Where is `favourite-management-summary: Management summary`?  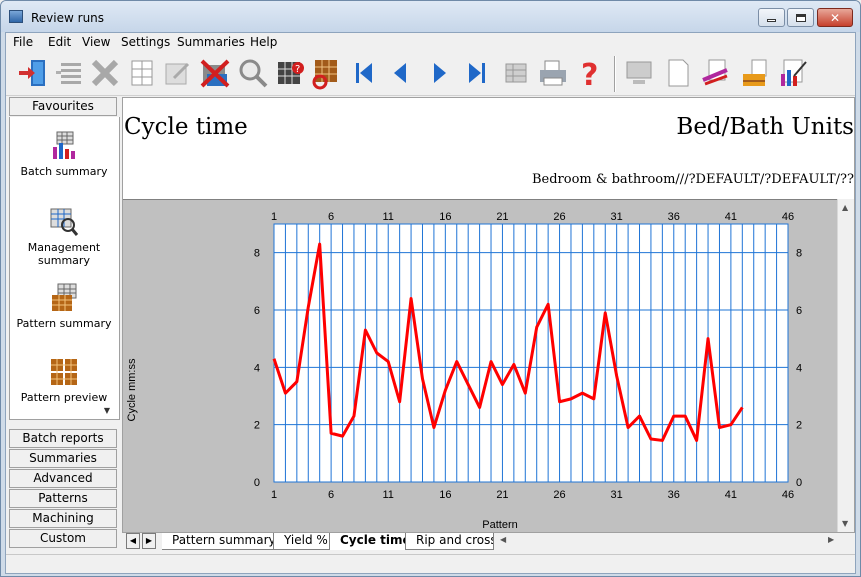 favourite-management-summary: Management summary is located at coordinates (64, 237).